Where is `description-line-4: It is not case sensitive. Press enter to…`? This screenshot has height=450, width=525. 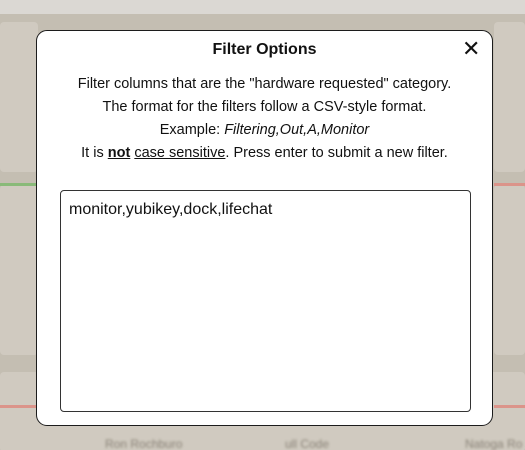
description-line-4: It is not case sensitive. Press enter to… is located at coordinates (264, 153).